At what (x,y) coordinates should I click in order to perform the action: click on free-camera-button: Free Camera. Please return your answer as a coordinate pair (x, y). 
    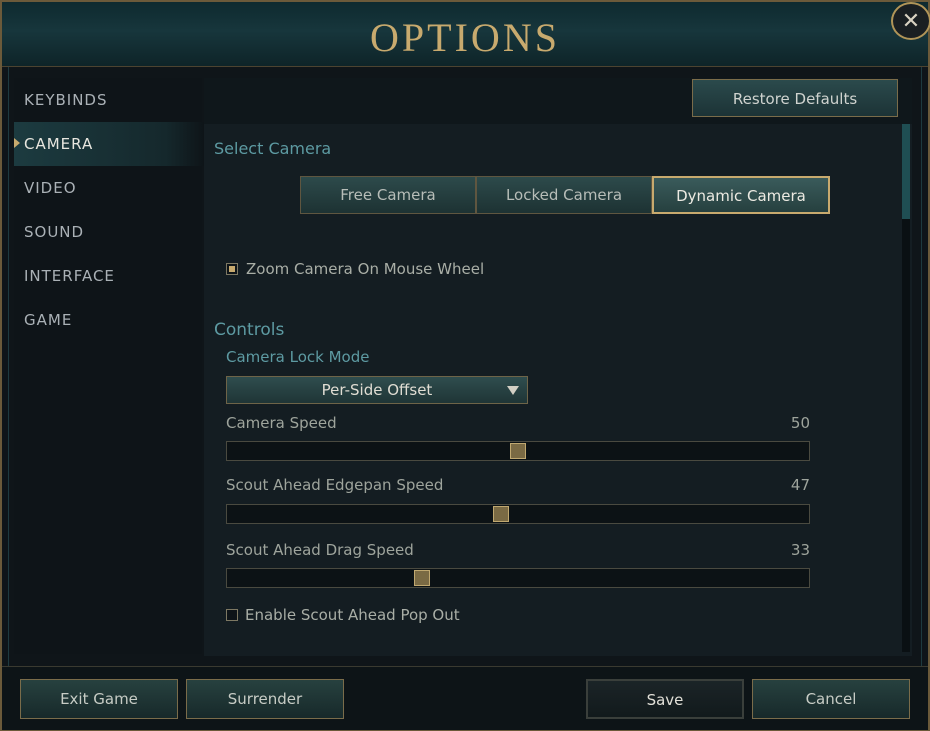
    Looking at the image, I should click on (388, 195).